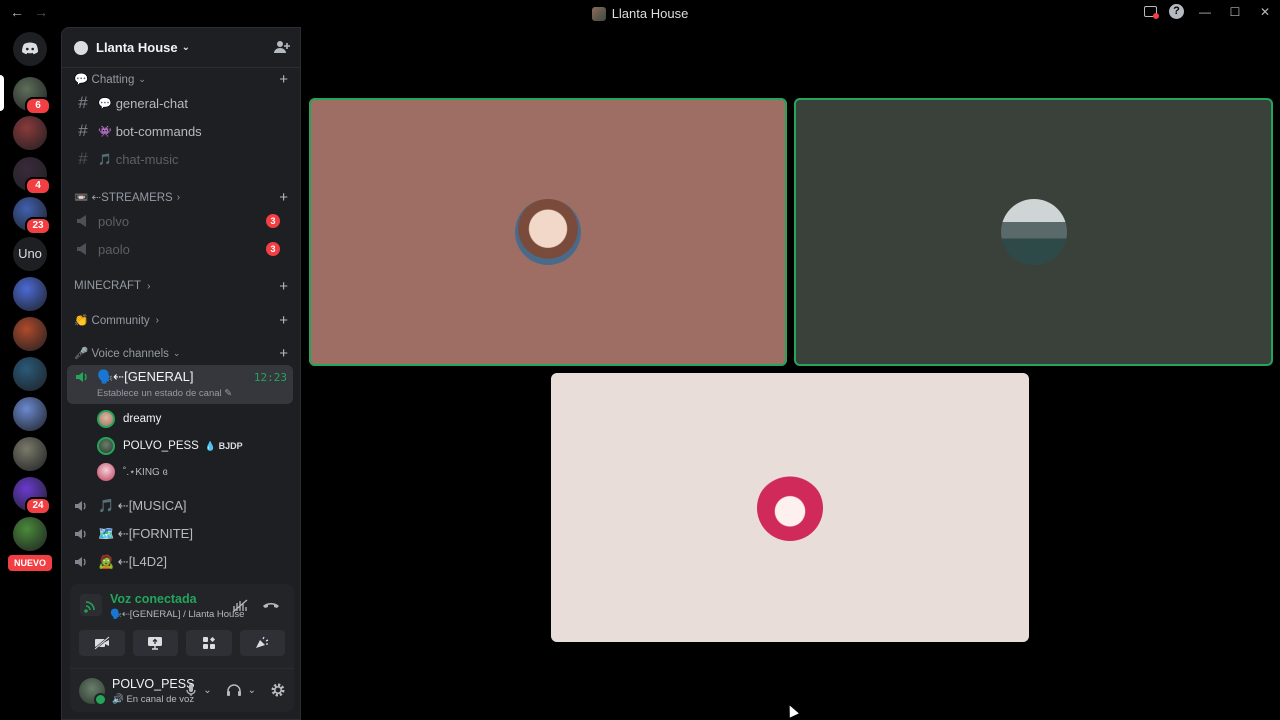 The width and height of the screenshot is (1280, 720). What do you see at coordinates (105, 103) in the screenshot?
I see `channel-emoji: 💬` at bounding box center [105, 103].